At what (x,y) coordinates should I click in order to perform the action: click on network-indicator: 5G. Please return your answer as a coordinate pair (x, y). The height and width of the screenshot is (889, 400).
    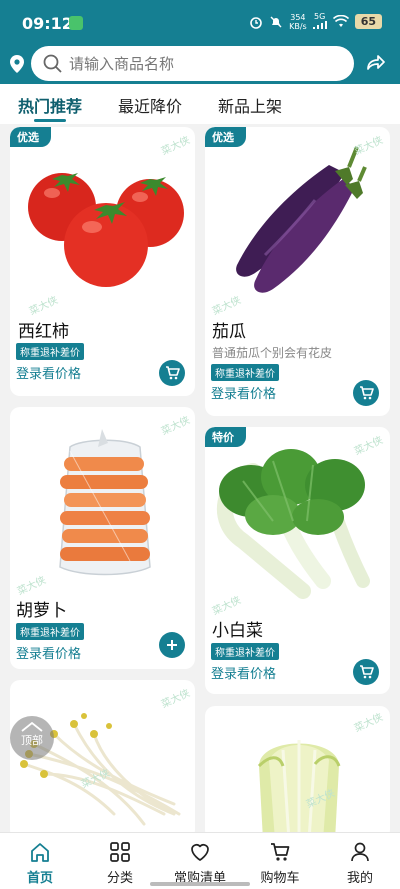
    Looking at the image, I should click on (319, 21).